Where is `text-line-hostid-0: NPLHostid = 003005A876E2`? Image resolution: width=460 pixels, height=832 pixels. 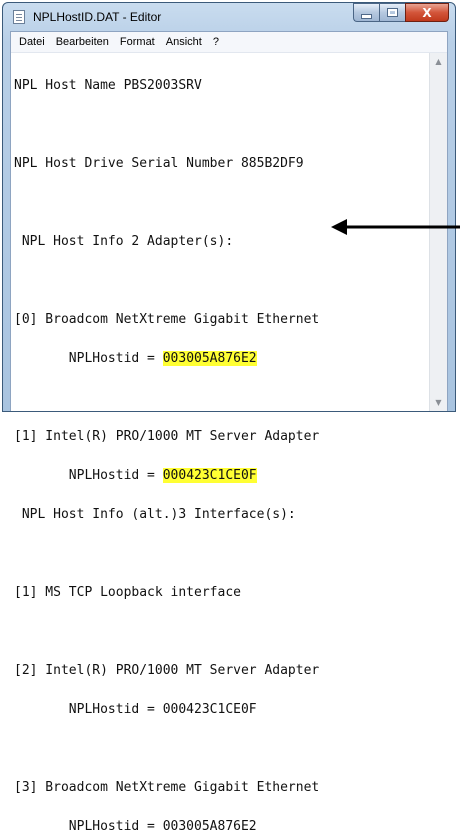
text-line-hostid-0: NPLHostid = 003005A876E2 is located at coordinates (166, 358).